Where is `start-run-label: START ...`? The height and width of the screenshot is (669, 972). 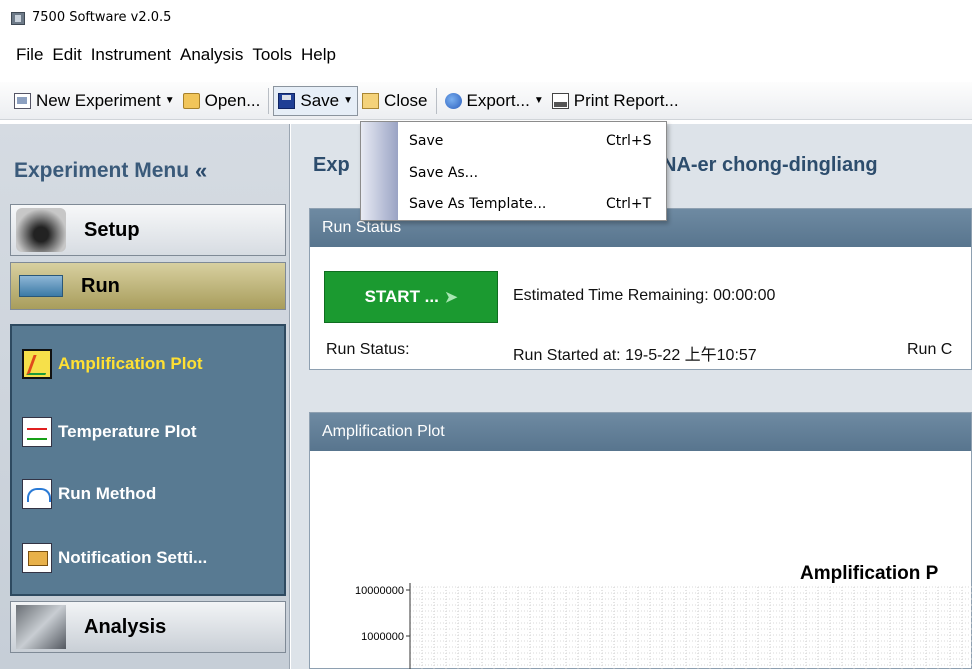
start-run-label: START ... is located at coordinates (401, 296).